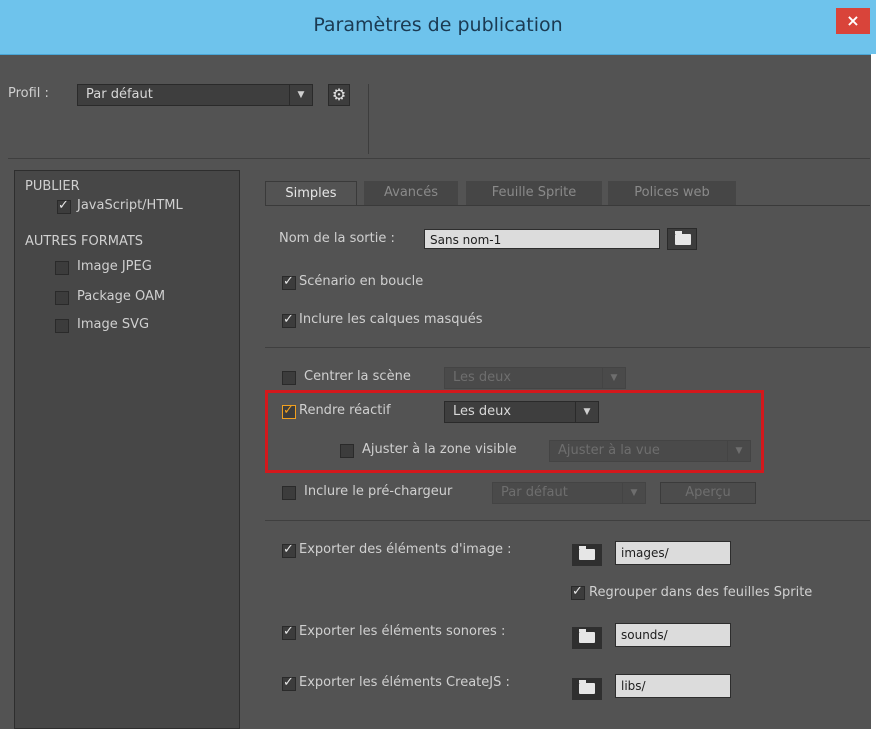  What do you see at coordinates (357, 376) in the screenshot?
I see `center-stage-label: Centrer la scène` at bounding box center [357, 376].